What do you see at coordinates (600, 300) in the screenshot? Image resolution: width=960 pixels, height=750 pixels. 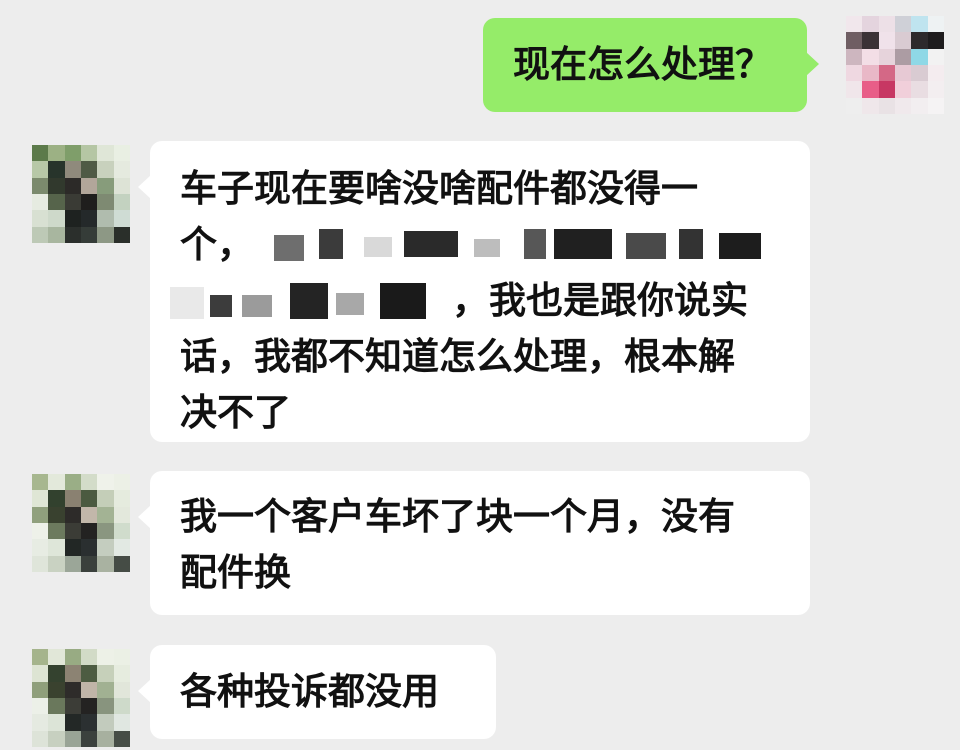 I see `message-text-fragment: ，我也是跟你说实` at bounding box center [600, 300].